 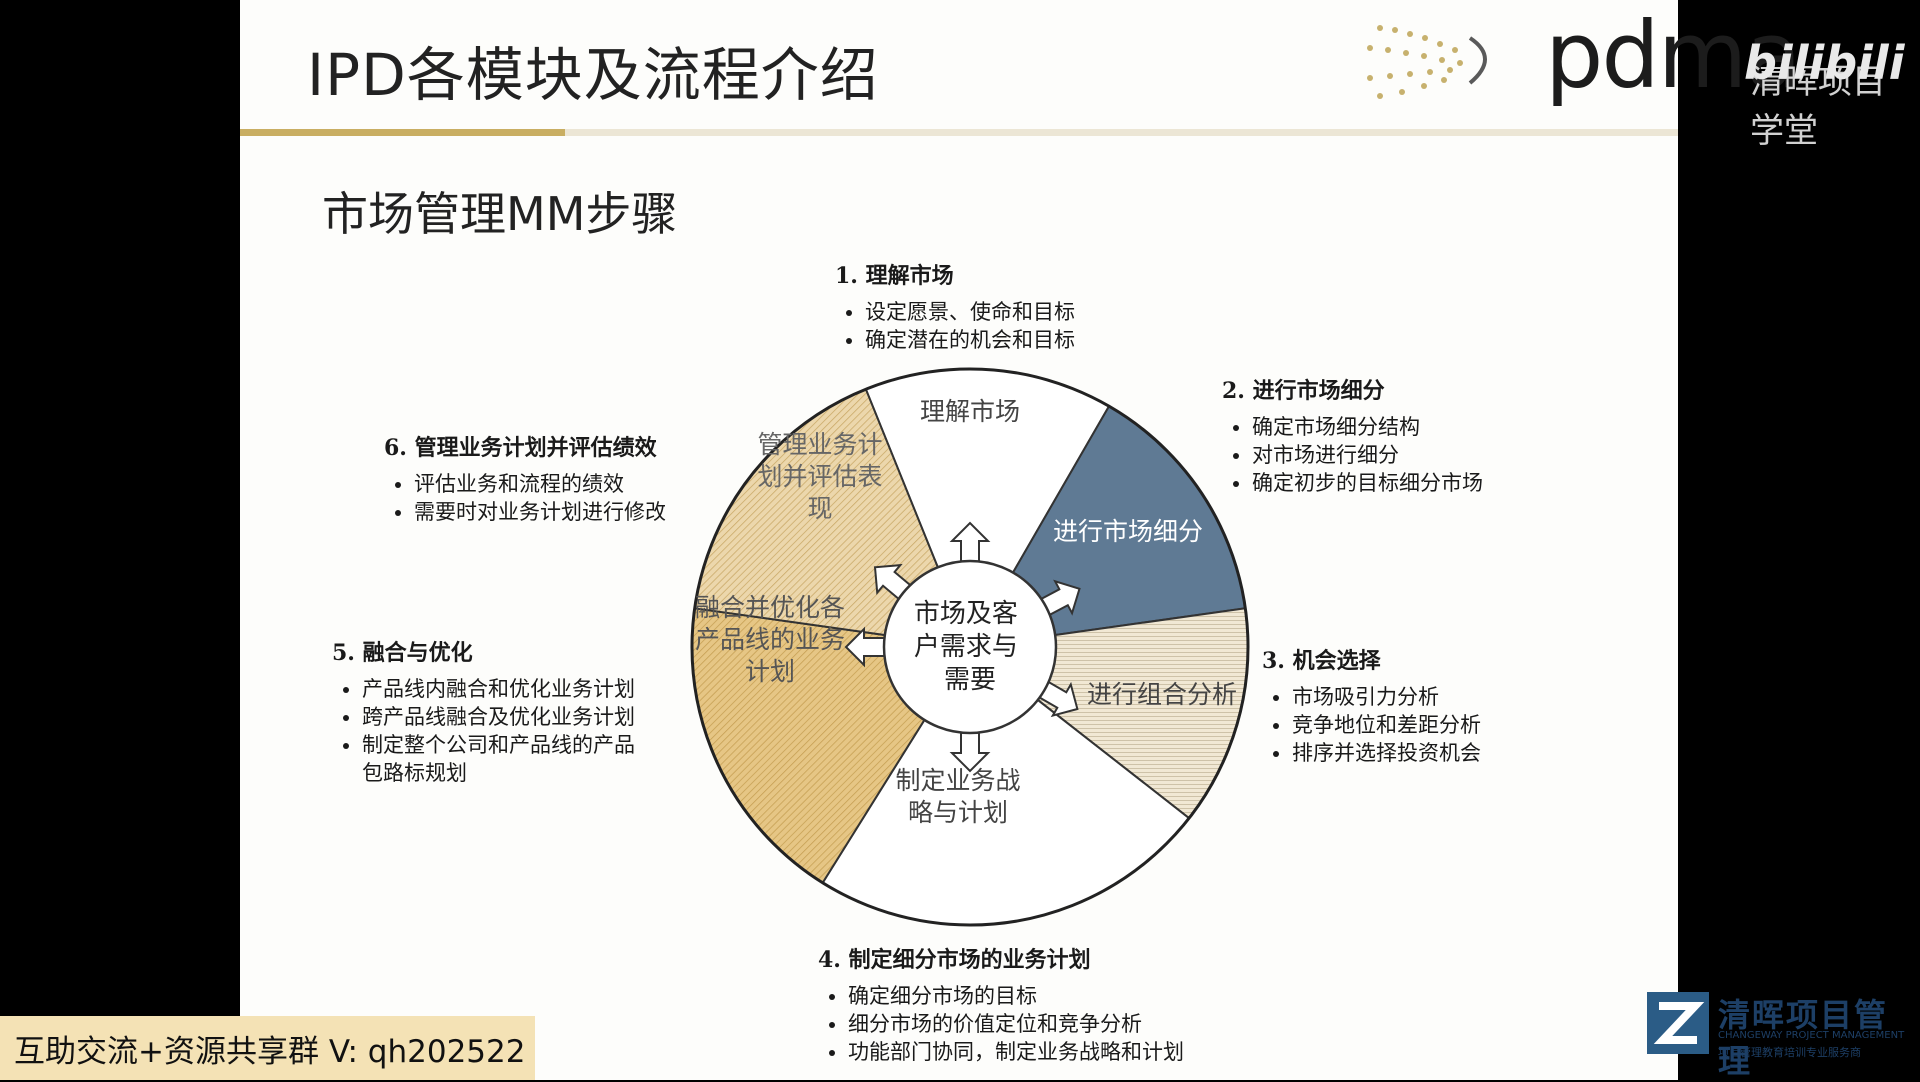 What do you see at coordinates (970, 680) in the screenshot?
I see `center-label-line: 需要` at bounding box center [970, 680].